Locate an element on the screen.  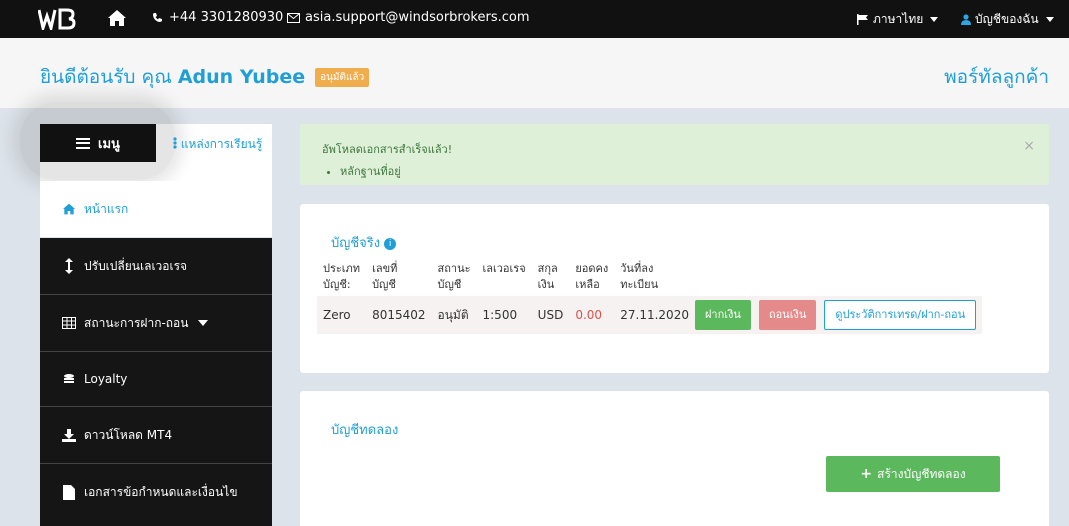
col-header-type: ประเภท บัญชี: is located at coordinates (342, 276).